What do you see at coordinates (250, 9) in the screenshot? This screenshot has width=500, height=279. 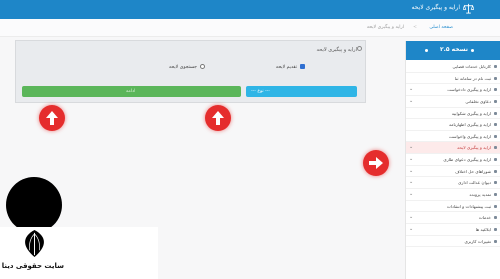 I see `app-header: ارایه و پیگیری لایحه` at bounding box center [250, 9].